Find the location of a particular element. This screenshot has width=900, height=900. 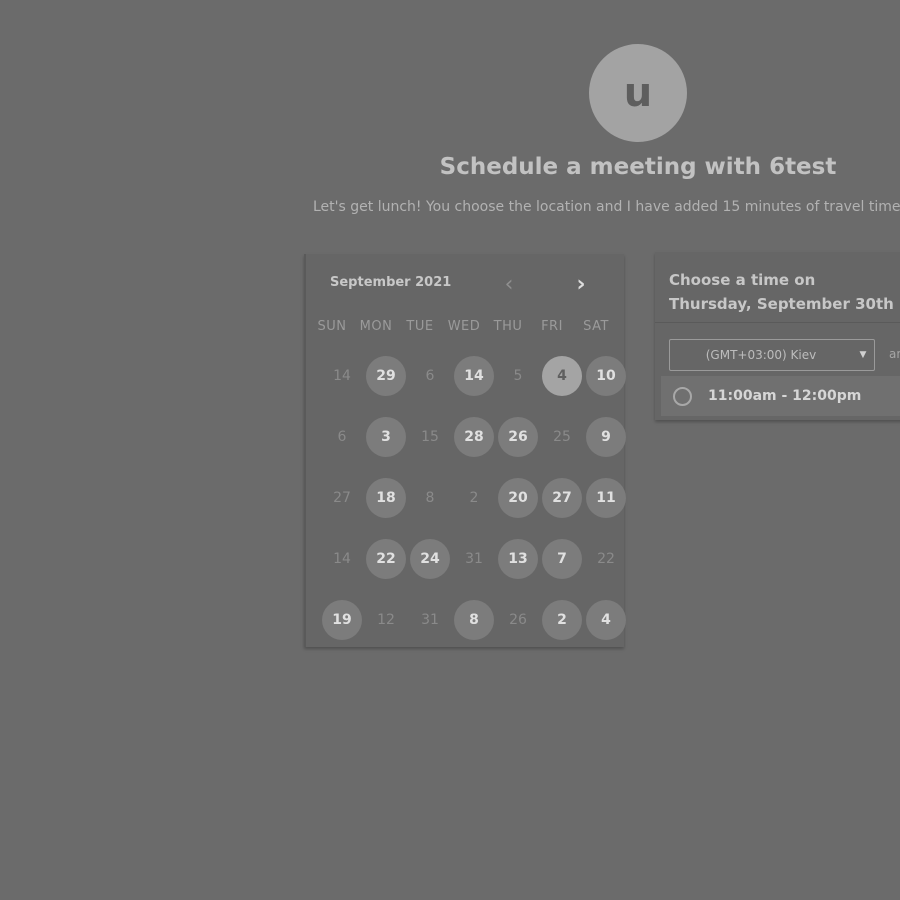

calendar-day-number: 13 is located at coordinates (518, 559).